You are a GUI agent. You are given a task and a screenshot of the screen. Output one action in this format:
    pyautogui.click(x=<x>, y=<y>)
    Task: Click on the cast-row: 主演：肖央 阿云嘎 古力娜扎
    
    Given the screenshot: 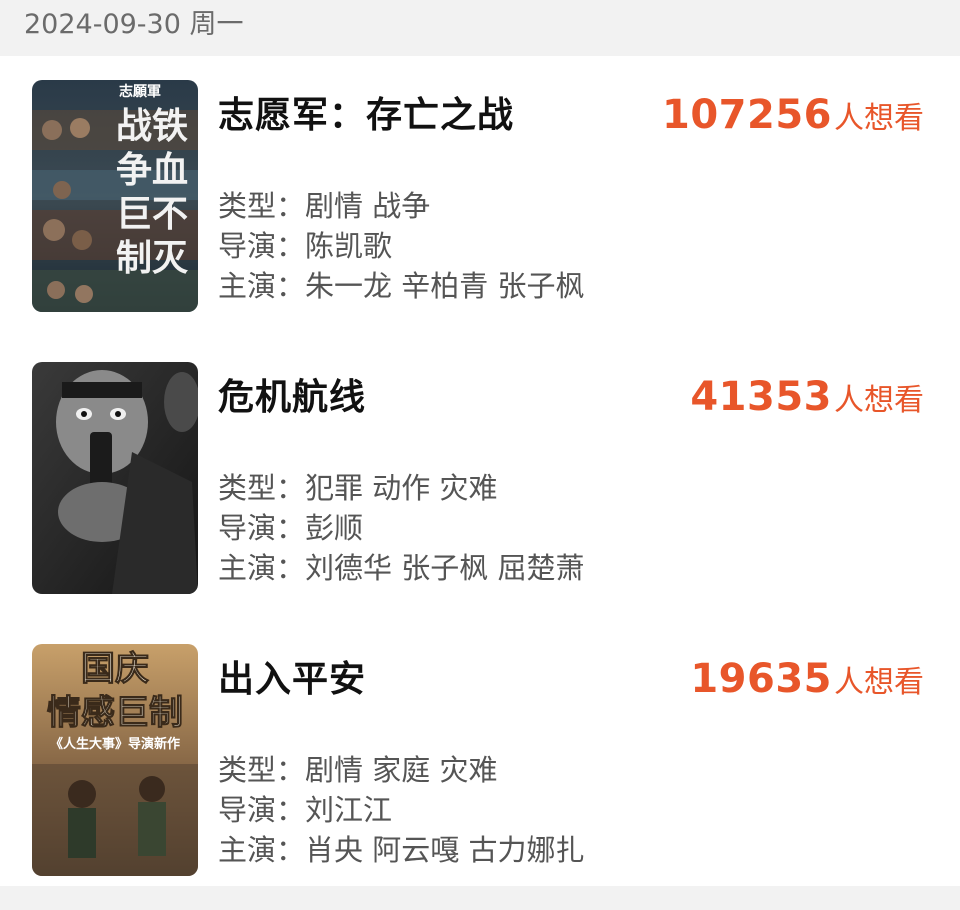 What is the action you would take?
    pyautogui.click(x=401, y=850)
    